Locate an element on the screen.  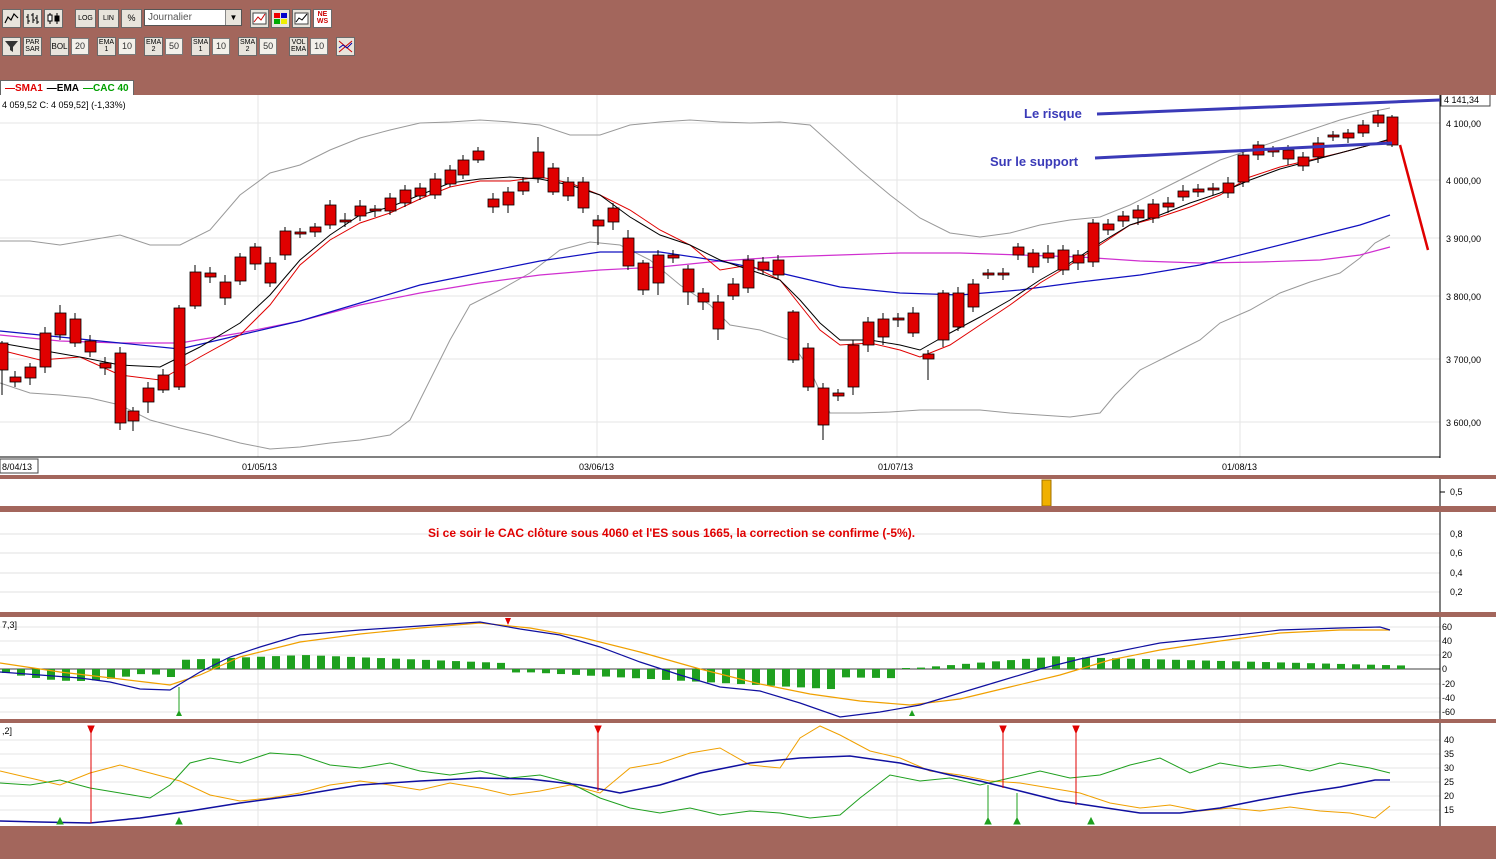
legend-sma1: —SMA1 is located at coordinates (24, 88).